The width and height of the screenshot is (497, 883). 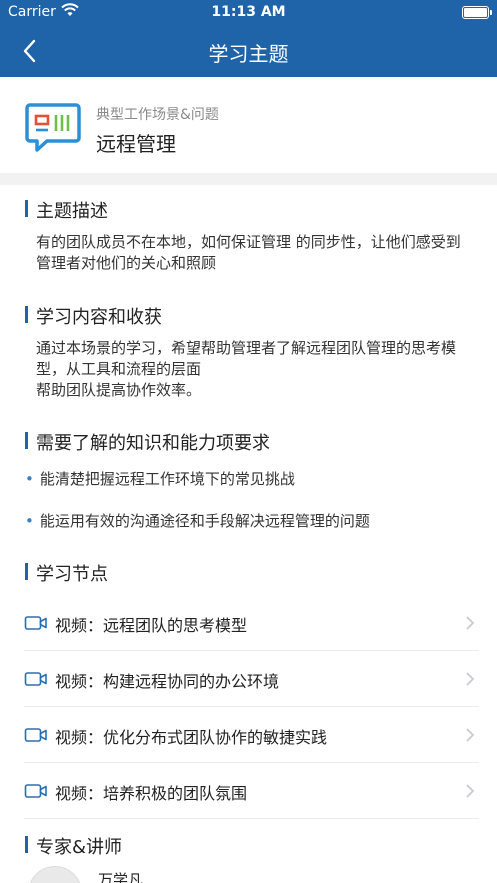 I want to click on requirement-item: • 能清楚把握远程工作环境下的常见挑战, so click(x=160, y=478).